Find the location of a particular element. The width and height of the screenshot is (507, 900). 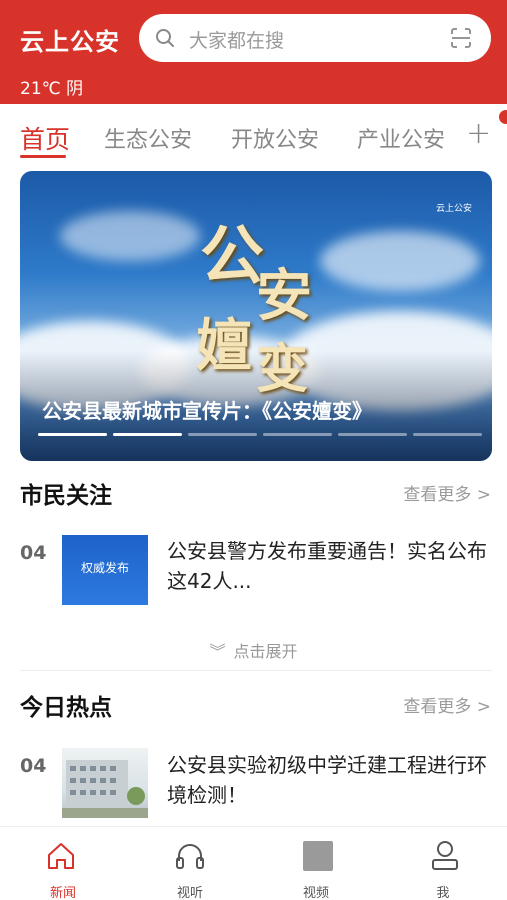

news-thumbnail: 权威发布 is located at coordinates (105, 570).